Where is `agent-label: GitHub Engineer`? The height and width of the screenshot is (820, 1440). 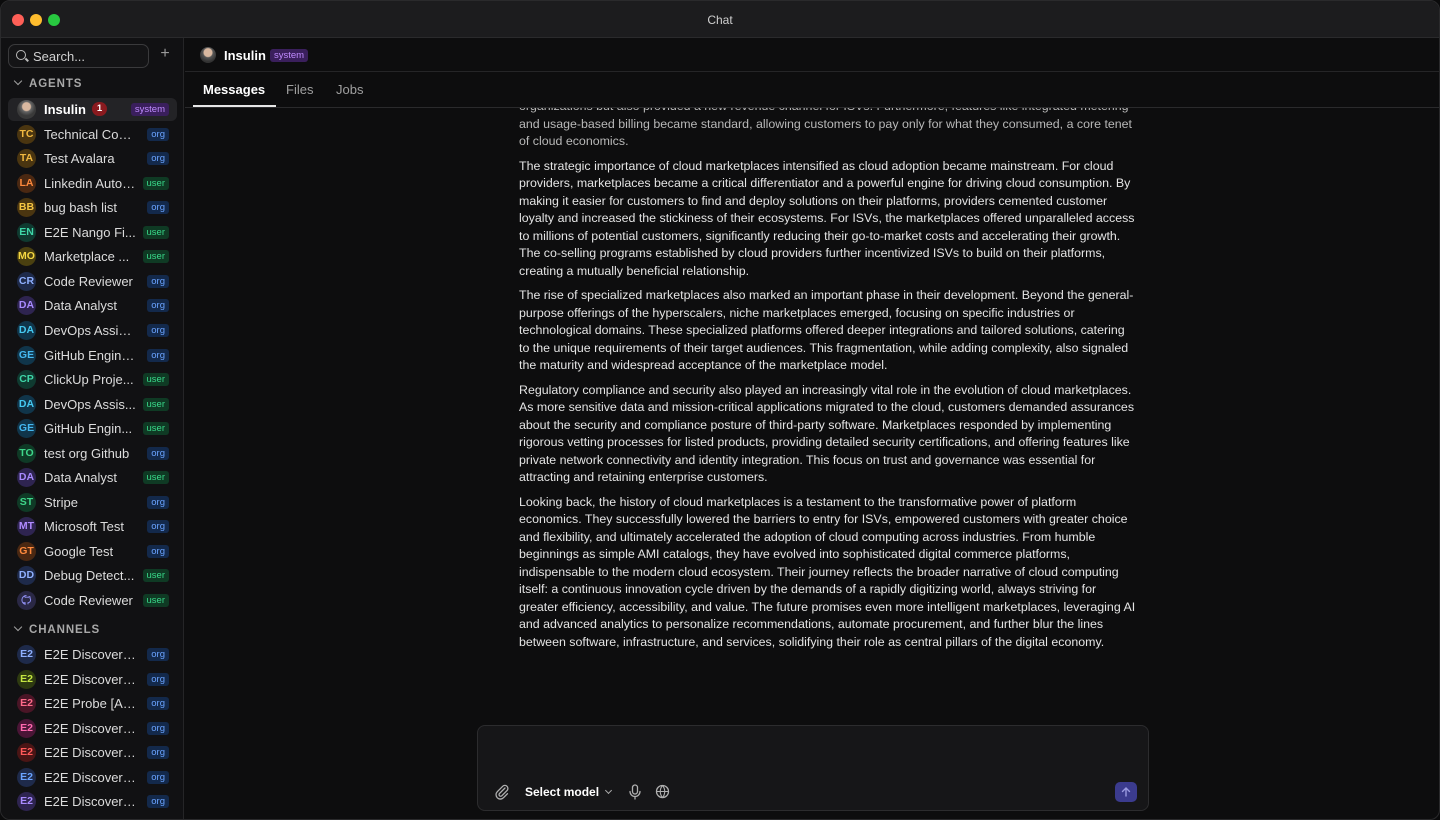
agent-label: GitHub Engineer is located at coordinates (90, 355).